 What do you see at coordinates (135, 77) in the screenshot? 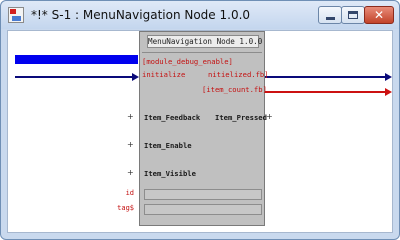
I see `input-arrow-icon` at bounding box center [135, 77].